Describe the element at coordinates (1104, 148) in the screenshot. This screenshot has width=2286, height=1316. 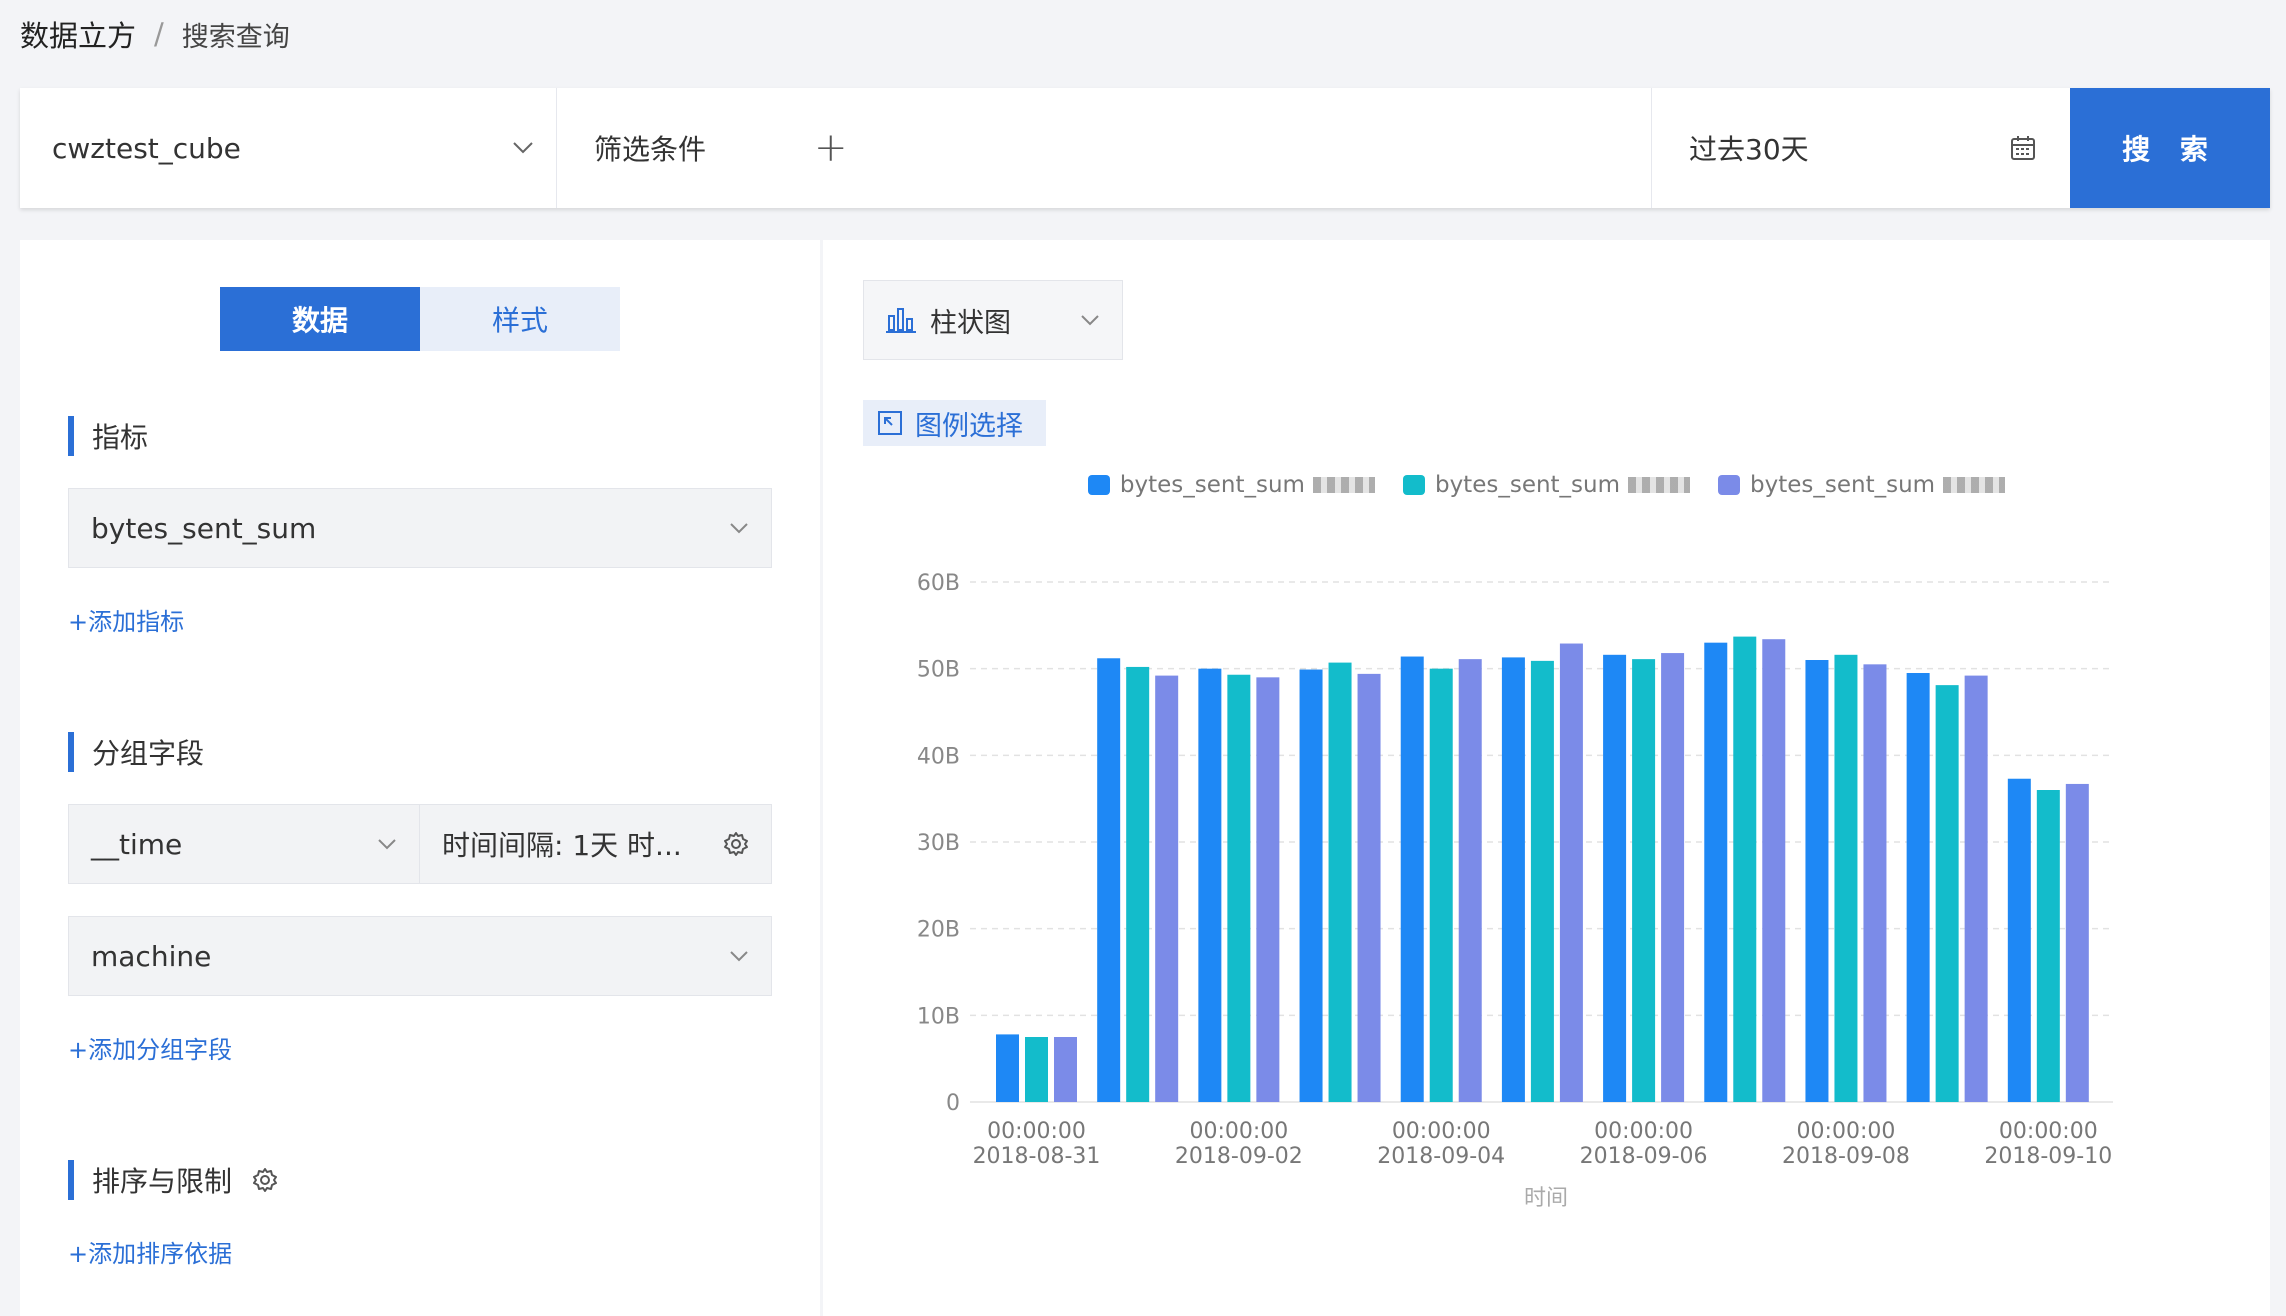
I see `filter-area: 筛选条件 +` at that location.